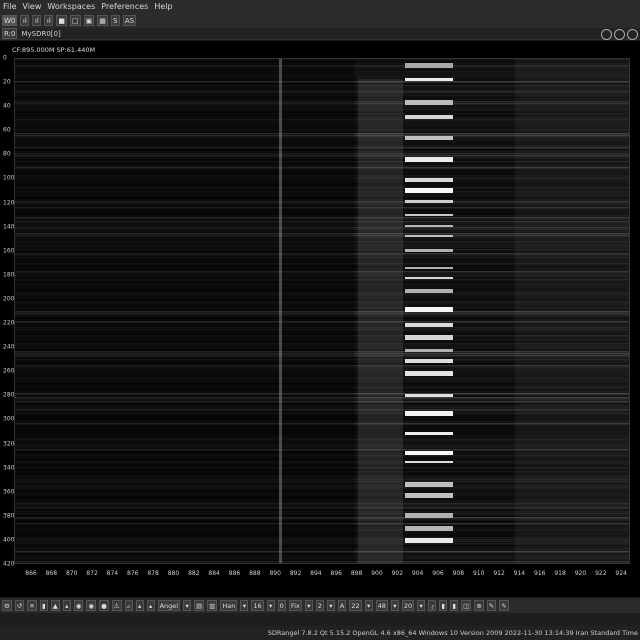  Describe the element at coordinates (295, 573) in the screenshot. I see `x-tick-label: 892` at that location.